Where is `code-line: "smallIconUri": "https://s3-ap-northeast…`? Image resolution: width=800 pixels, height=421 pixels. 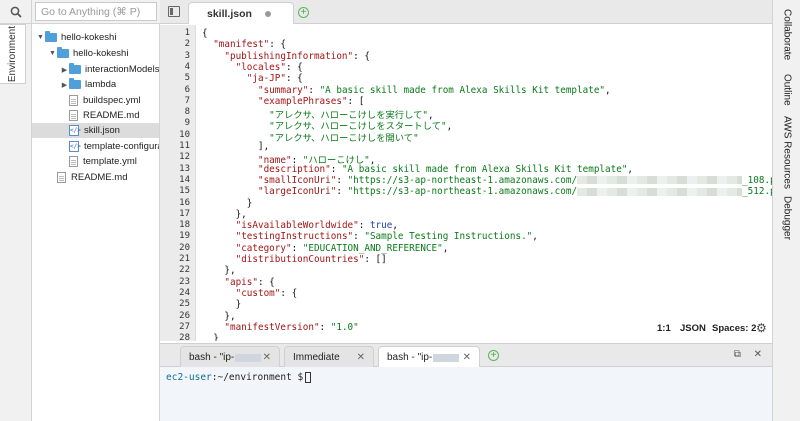
code-line: "smallIconUri": "https://s3-ap-northeast… is located at coordinates (514, 180).